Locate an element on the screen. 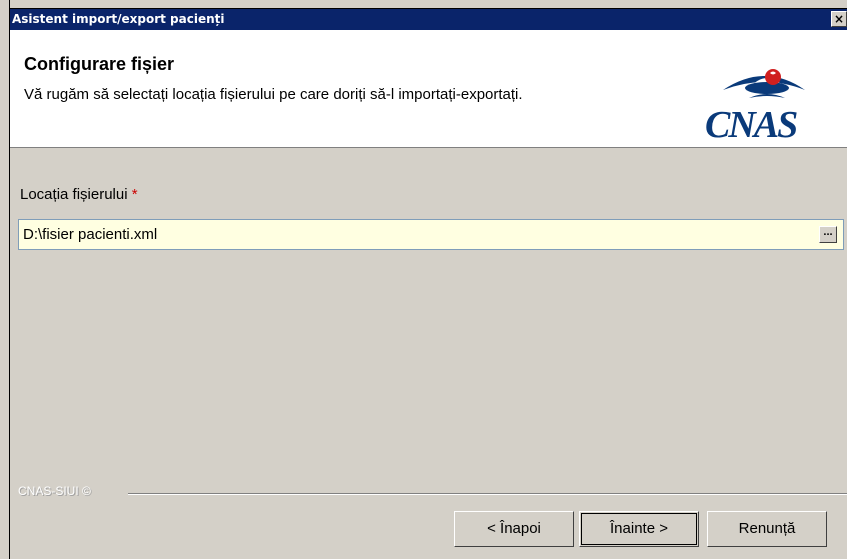 The width and height of the screenshot is (847, 559). back-button-label: < Înapoi is located at coordinates (514, 528).